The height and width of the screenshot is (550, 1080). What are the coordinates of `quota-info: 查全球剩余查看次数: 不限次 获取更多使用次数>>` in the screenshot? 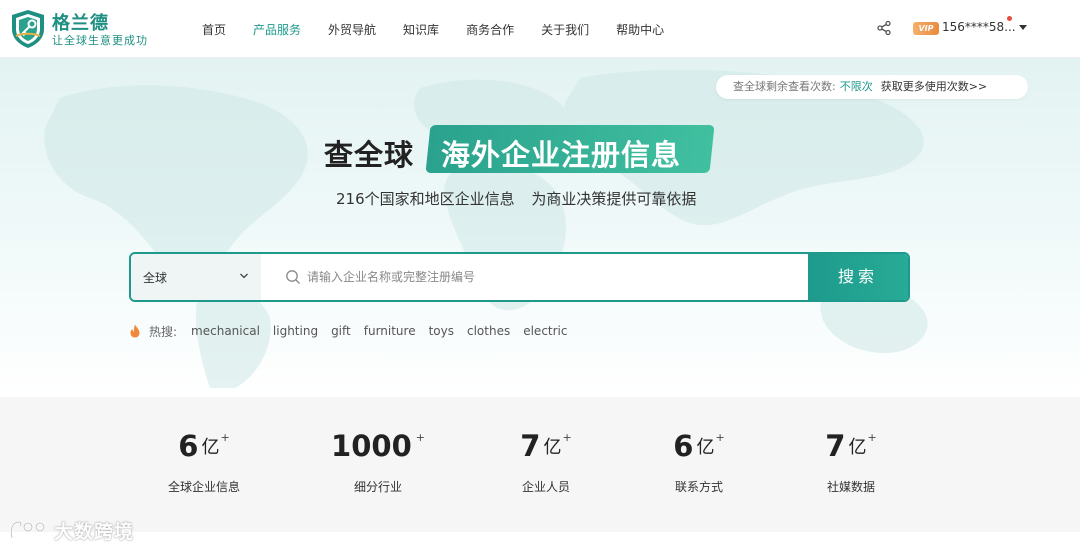 It's located at (872, 87).